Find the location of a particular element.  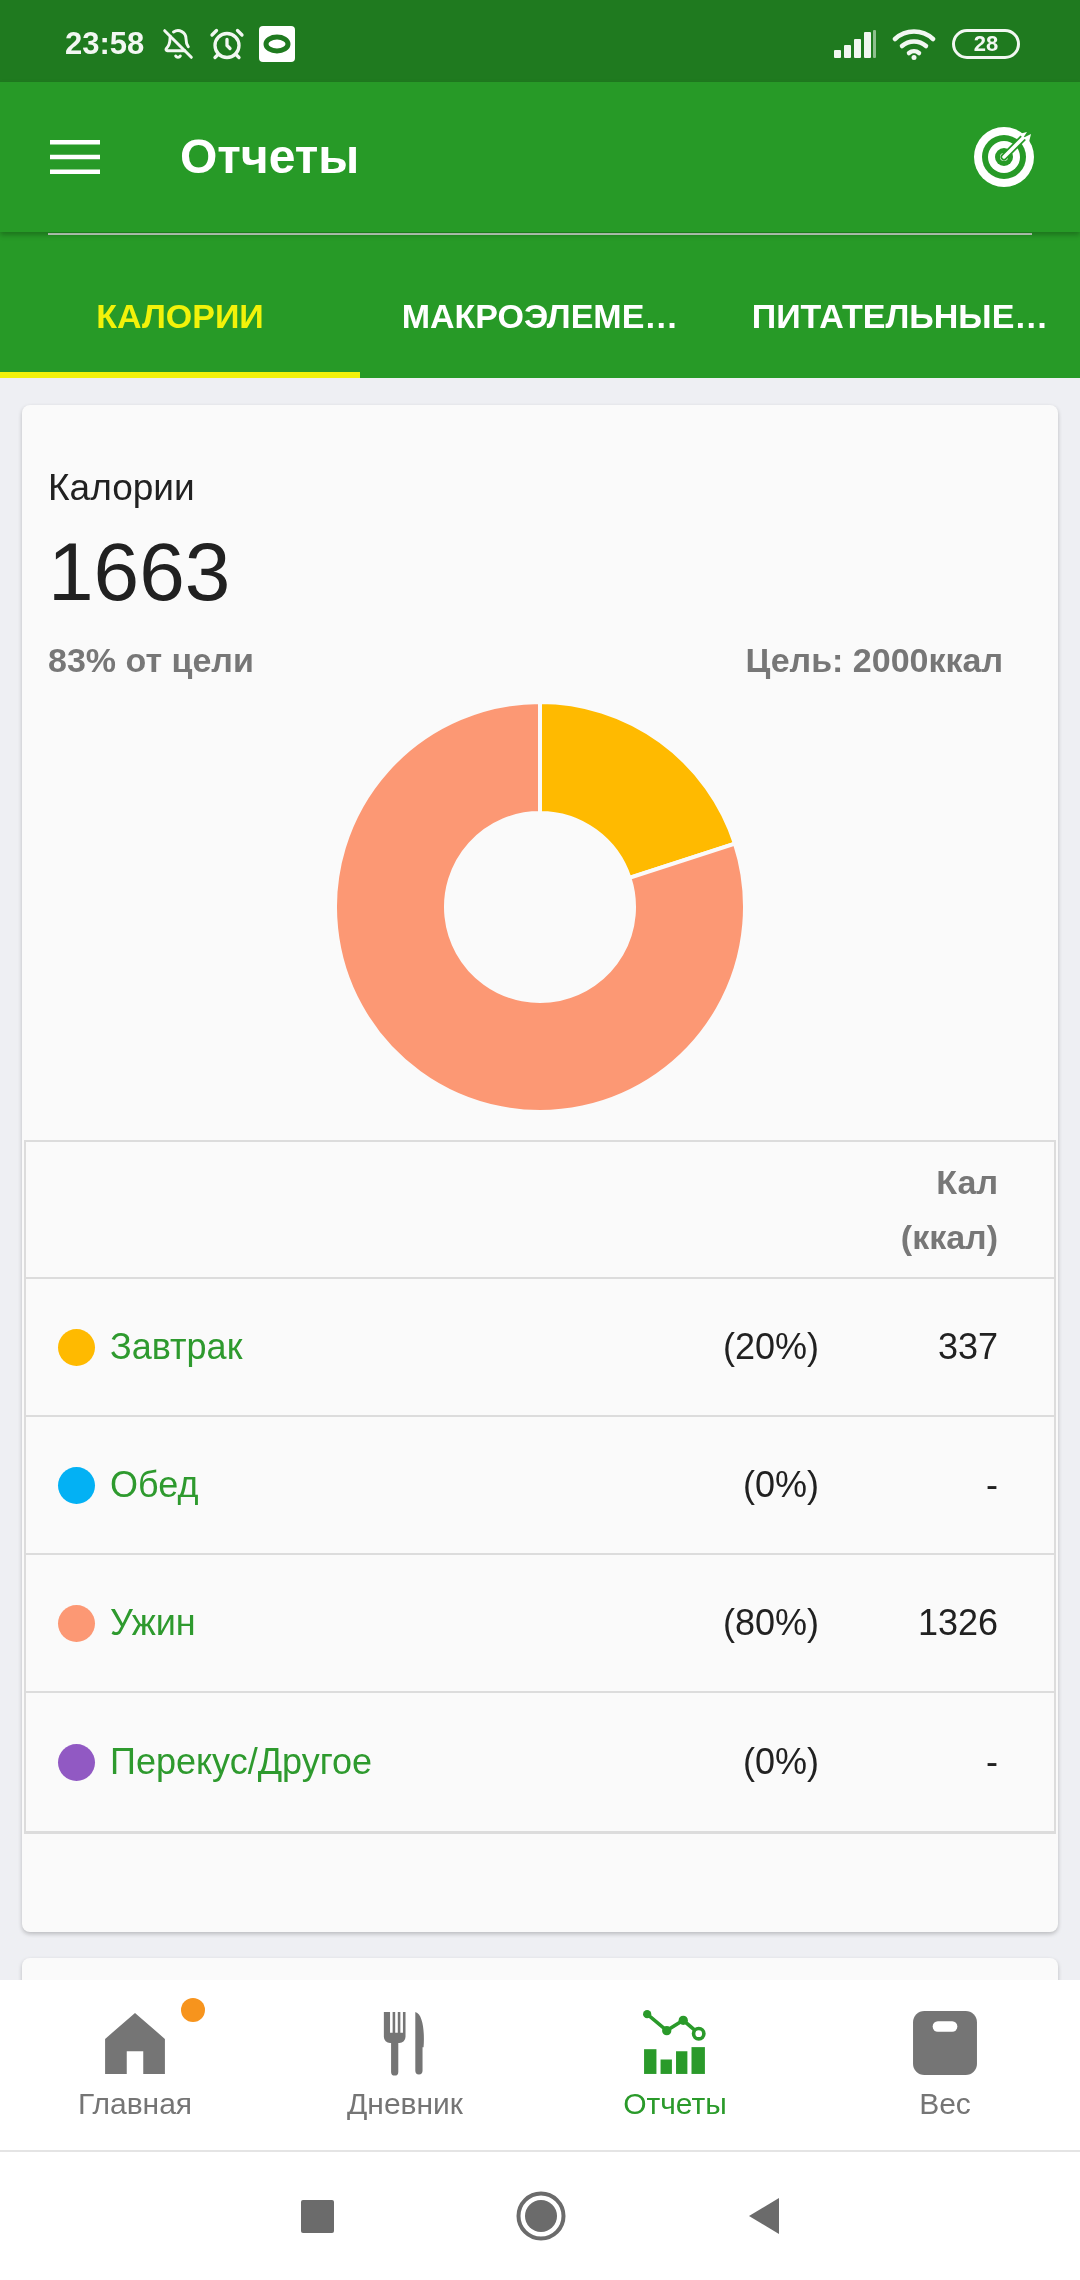

wifi-icon is located at coordinates (914, 44).